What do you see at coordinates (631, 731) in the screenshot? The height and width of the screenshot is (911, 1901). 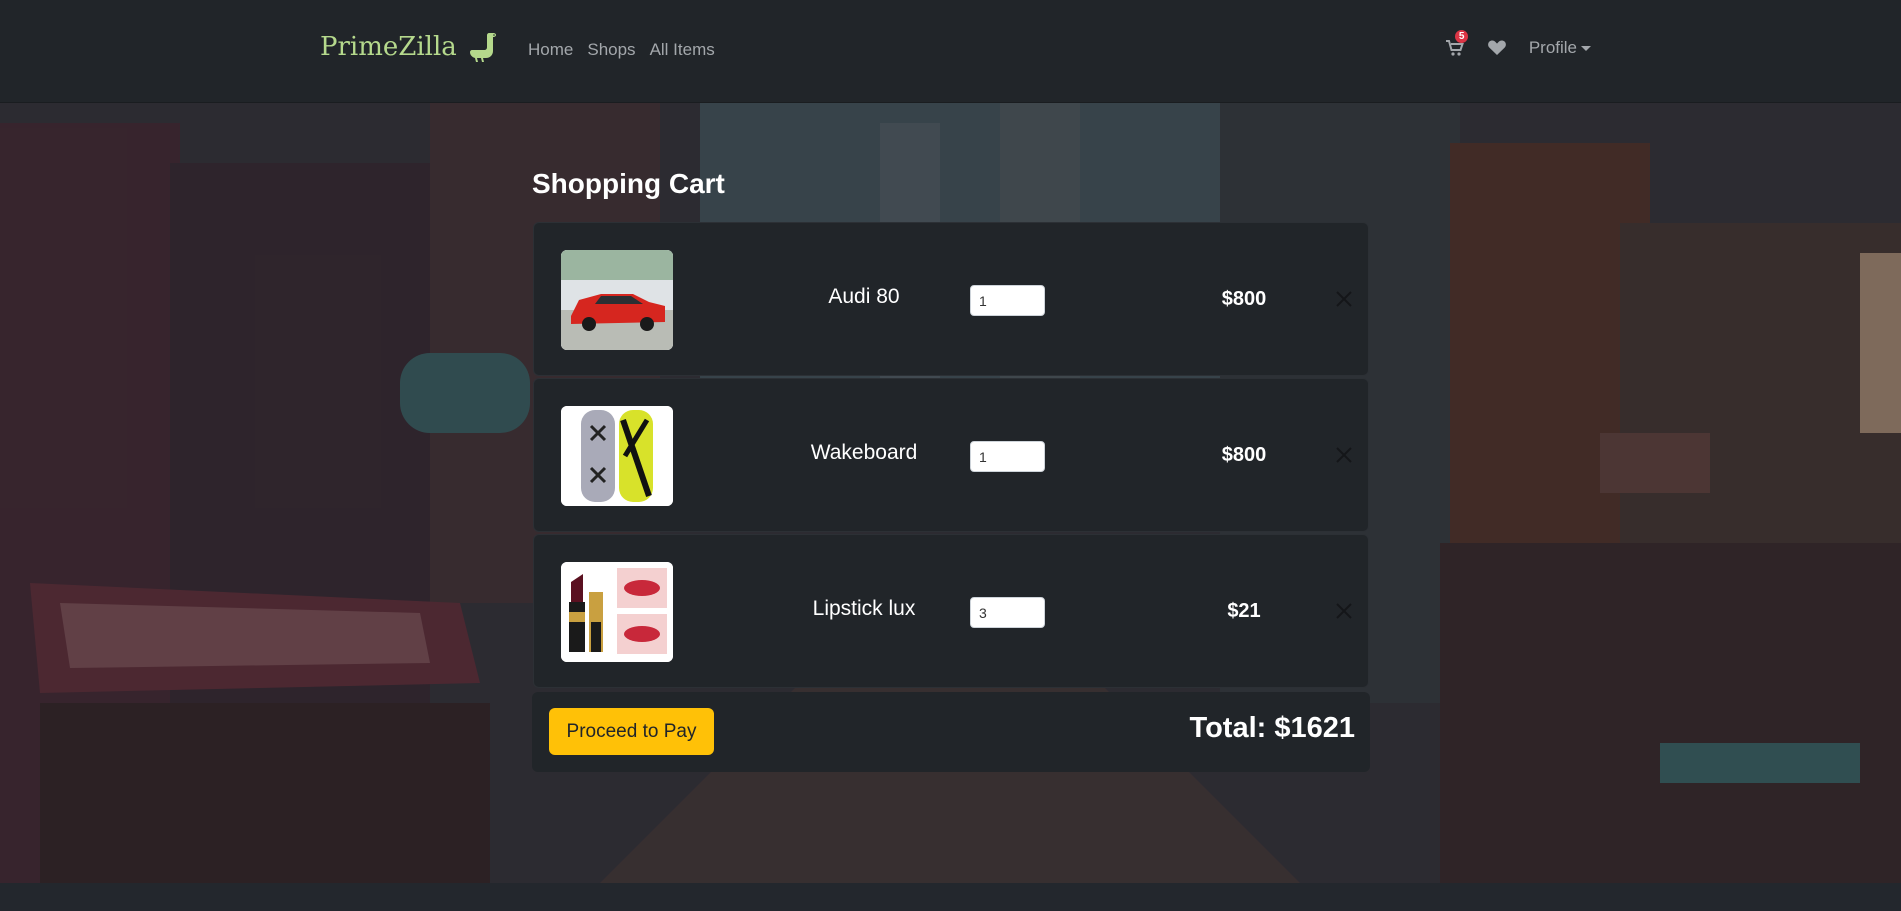 I see `proceed-to-pay-button: Proceed to Pay` at bounding box center [631, 731].